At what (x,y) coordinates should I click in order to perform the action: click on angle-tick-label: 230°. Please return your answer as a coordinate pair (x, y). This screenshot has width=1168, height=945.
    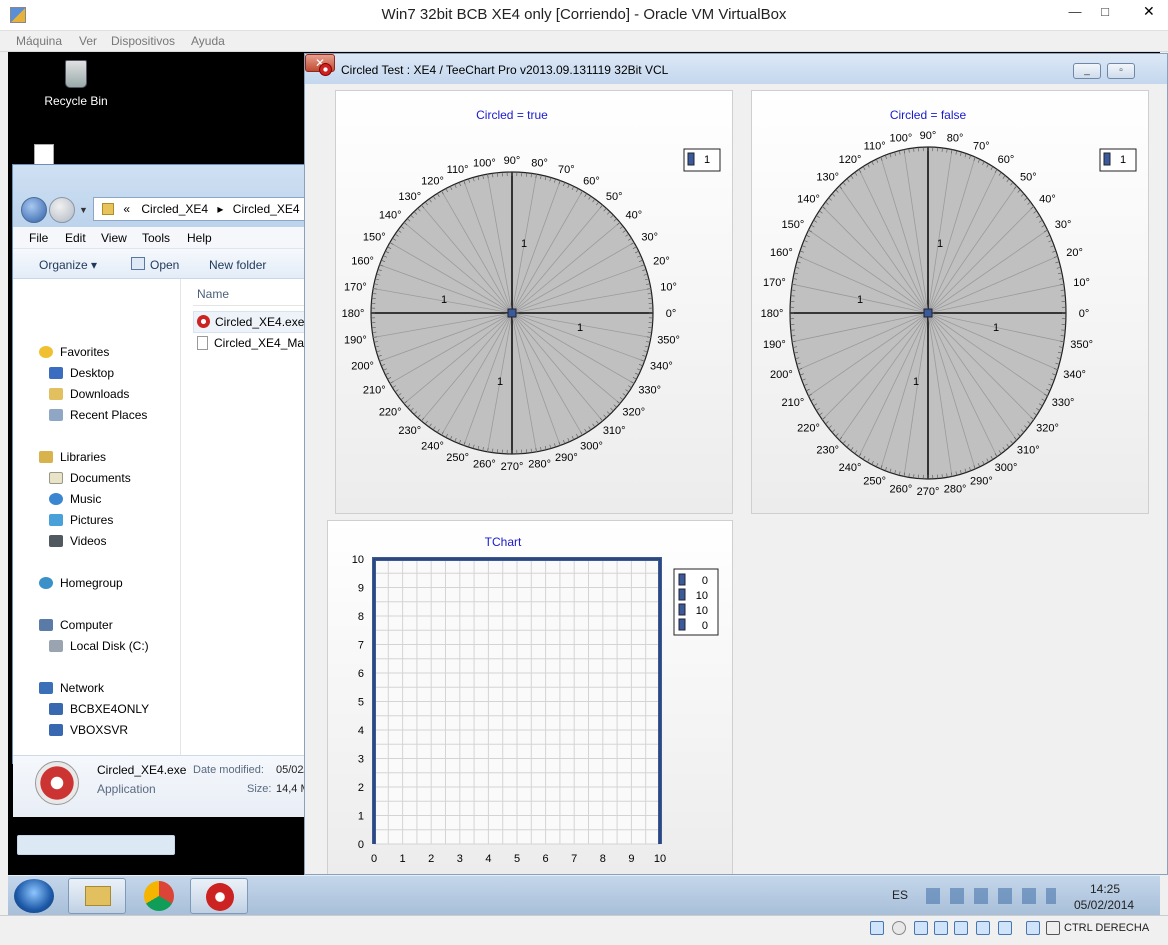
    Looking at the image, I should click on (409, 431).